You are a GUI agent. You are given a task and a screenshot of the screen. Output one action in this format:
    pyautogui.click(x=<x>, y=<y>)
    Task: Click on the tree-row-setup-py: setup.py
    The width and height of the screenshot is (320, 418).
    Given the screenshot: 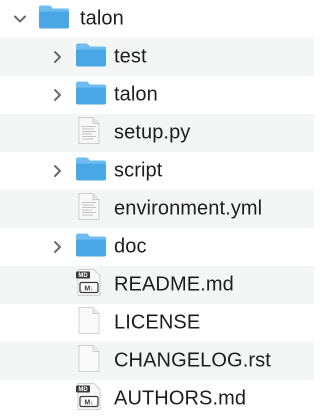 What is the action you would take?
    pyautogui.click(x=157, y=133)
    